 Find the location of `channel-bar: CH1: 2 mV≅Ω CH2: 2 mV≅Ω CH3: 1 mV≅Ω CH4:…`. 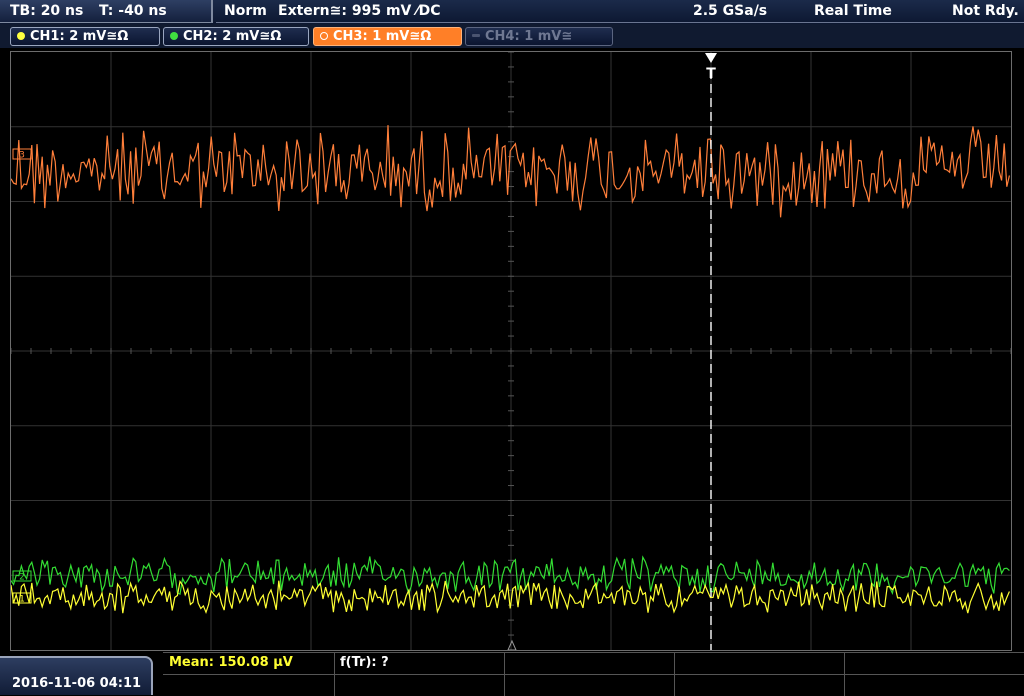

channel-bar: CH1: 2 mV≅Ω CH2: 2 mV≅Ω CH3: 1 mV≅Ω CH4:… is located at coordinates (512, 36).